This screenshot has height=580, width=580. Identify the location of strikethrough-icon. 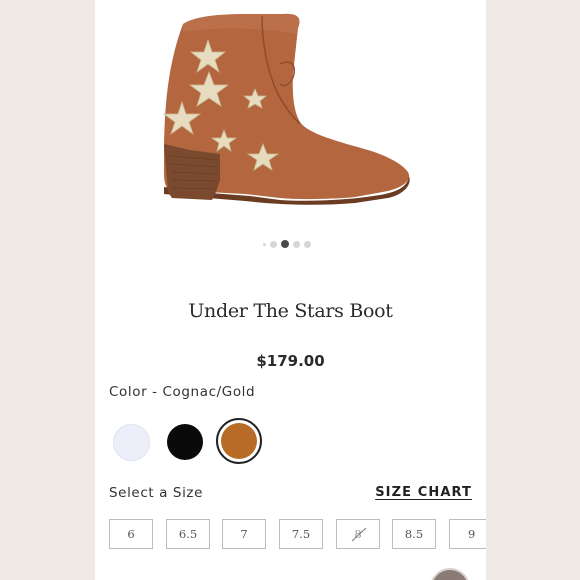
(359, 534).